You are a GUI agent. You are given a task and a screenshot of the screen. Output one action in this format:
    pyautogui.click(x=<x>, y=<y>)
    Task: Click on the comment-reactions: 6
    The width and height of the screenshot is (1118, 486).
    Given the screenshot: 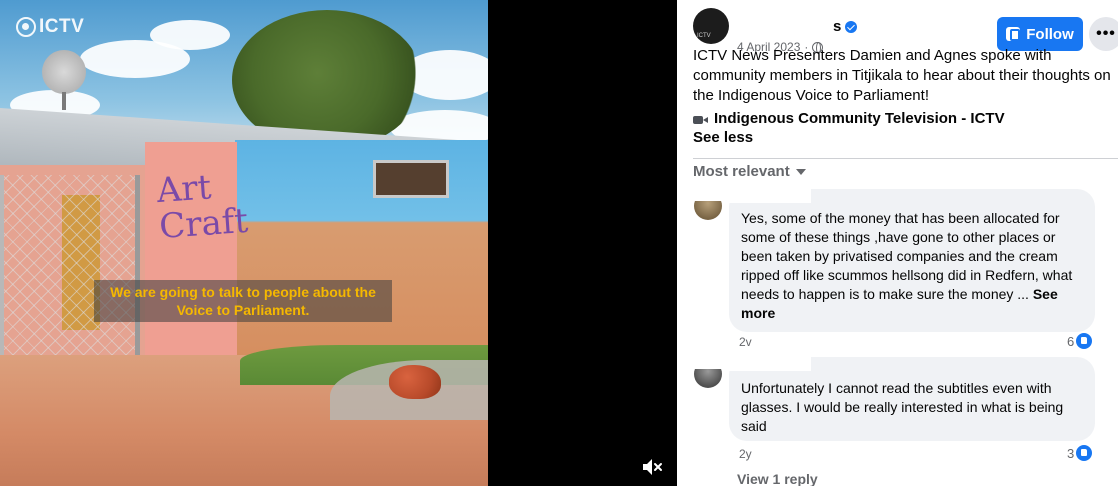 What is the action you would take?
    pyautogui.click(x=1080, y=341)
    